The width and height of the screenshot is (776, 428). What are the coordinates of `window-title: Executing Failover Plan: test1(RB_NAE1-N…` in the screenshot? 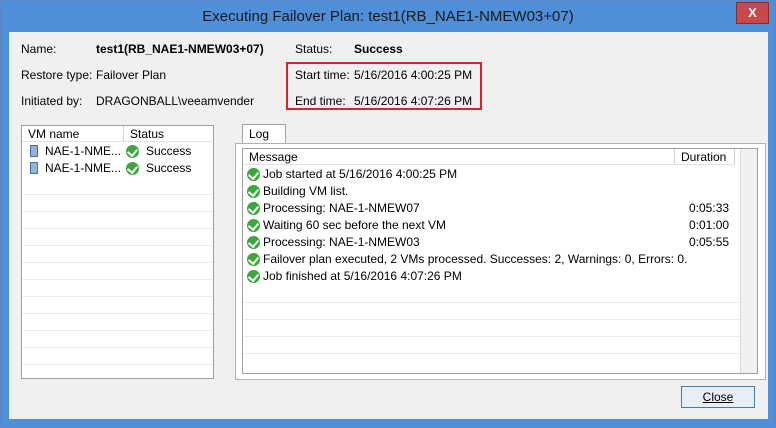 It's located at (388, 16).